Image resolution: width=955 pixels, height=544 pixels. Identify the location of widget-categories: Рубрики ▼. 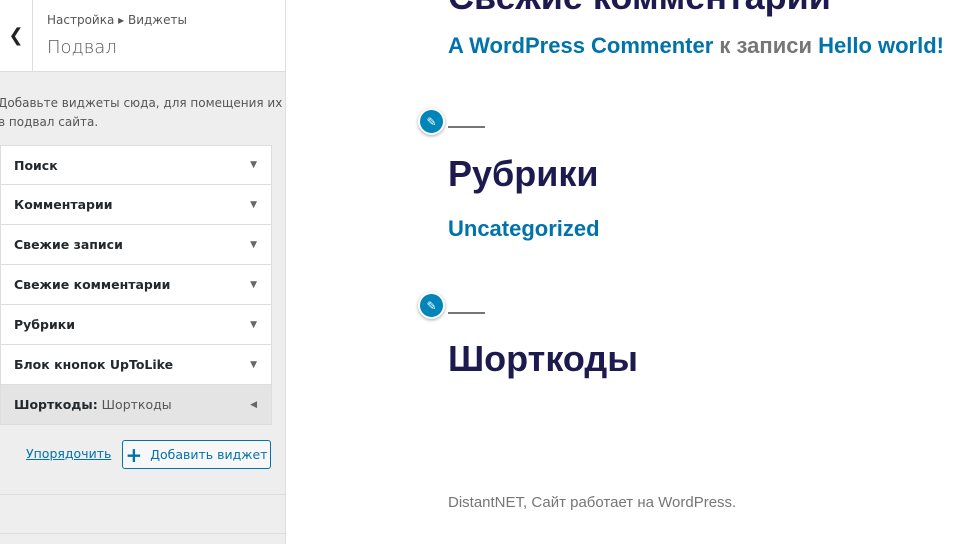
(136, 325).